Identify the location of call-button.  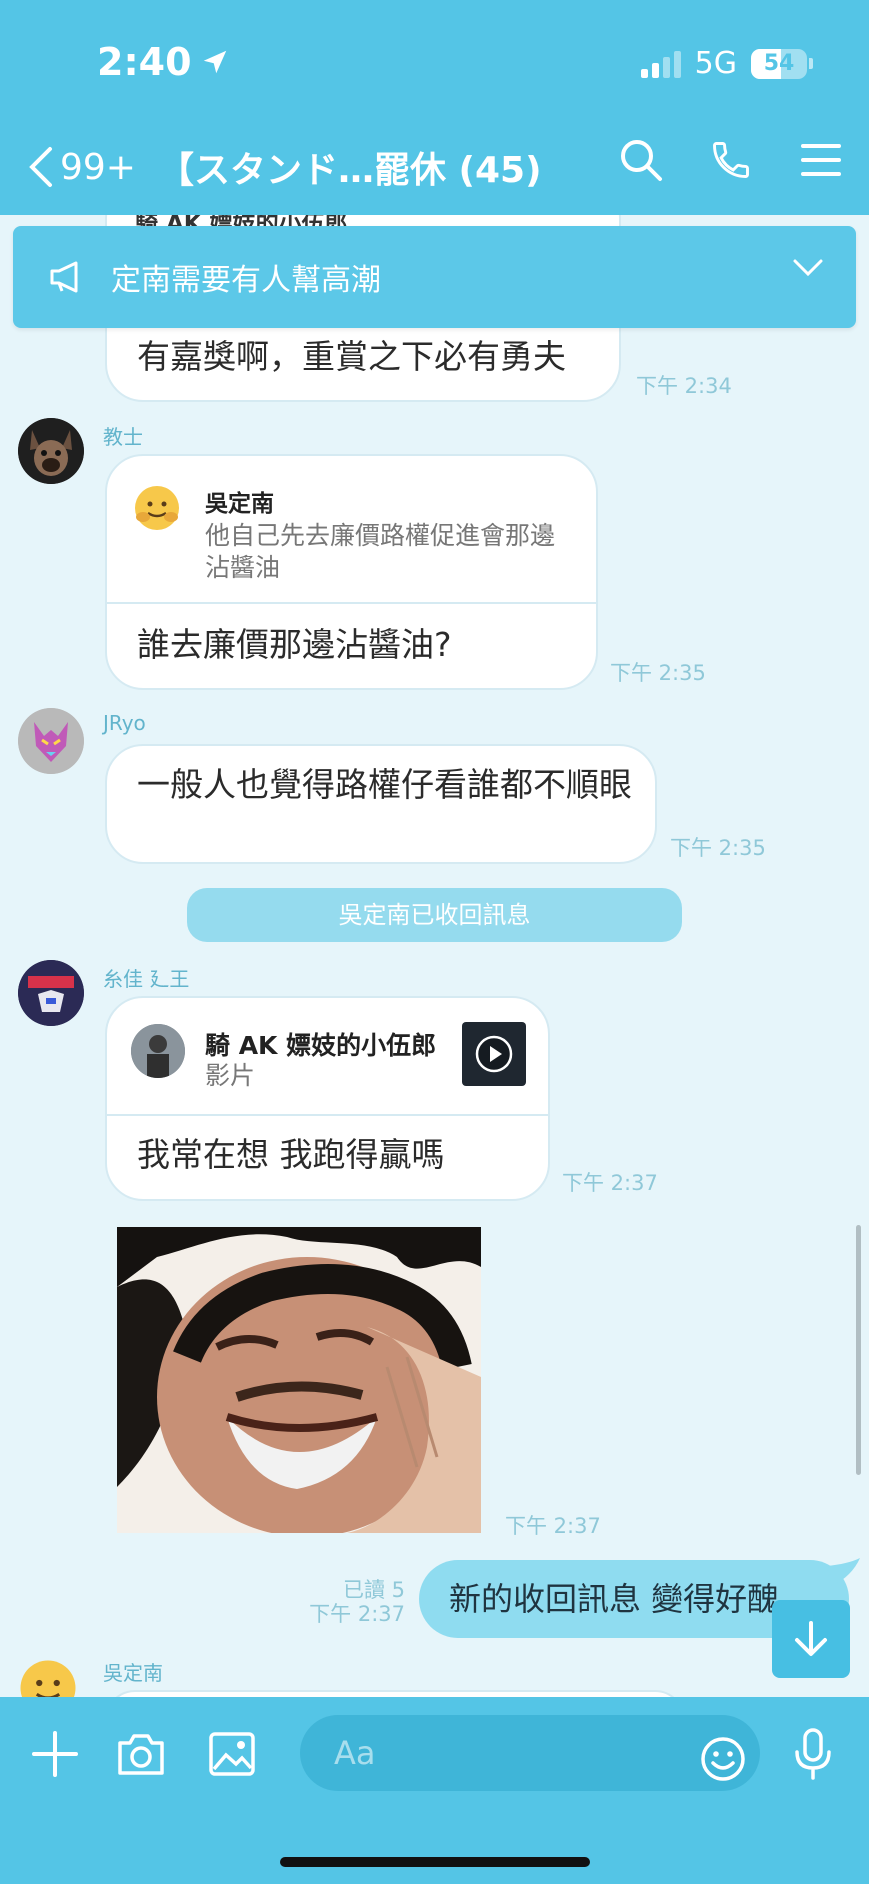
(731, 160).